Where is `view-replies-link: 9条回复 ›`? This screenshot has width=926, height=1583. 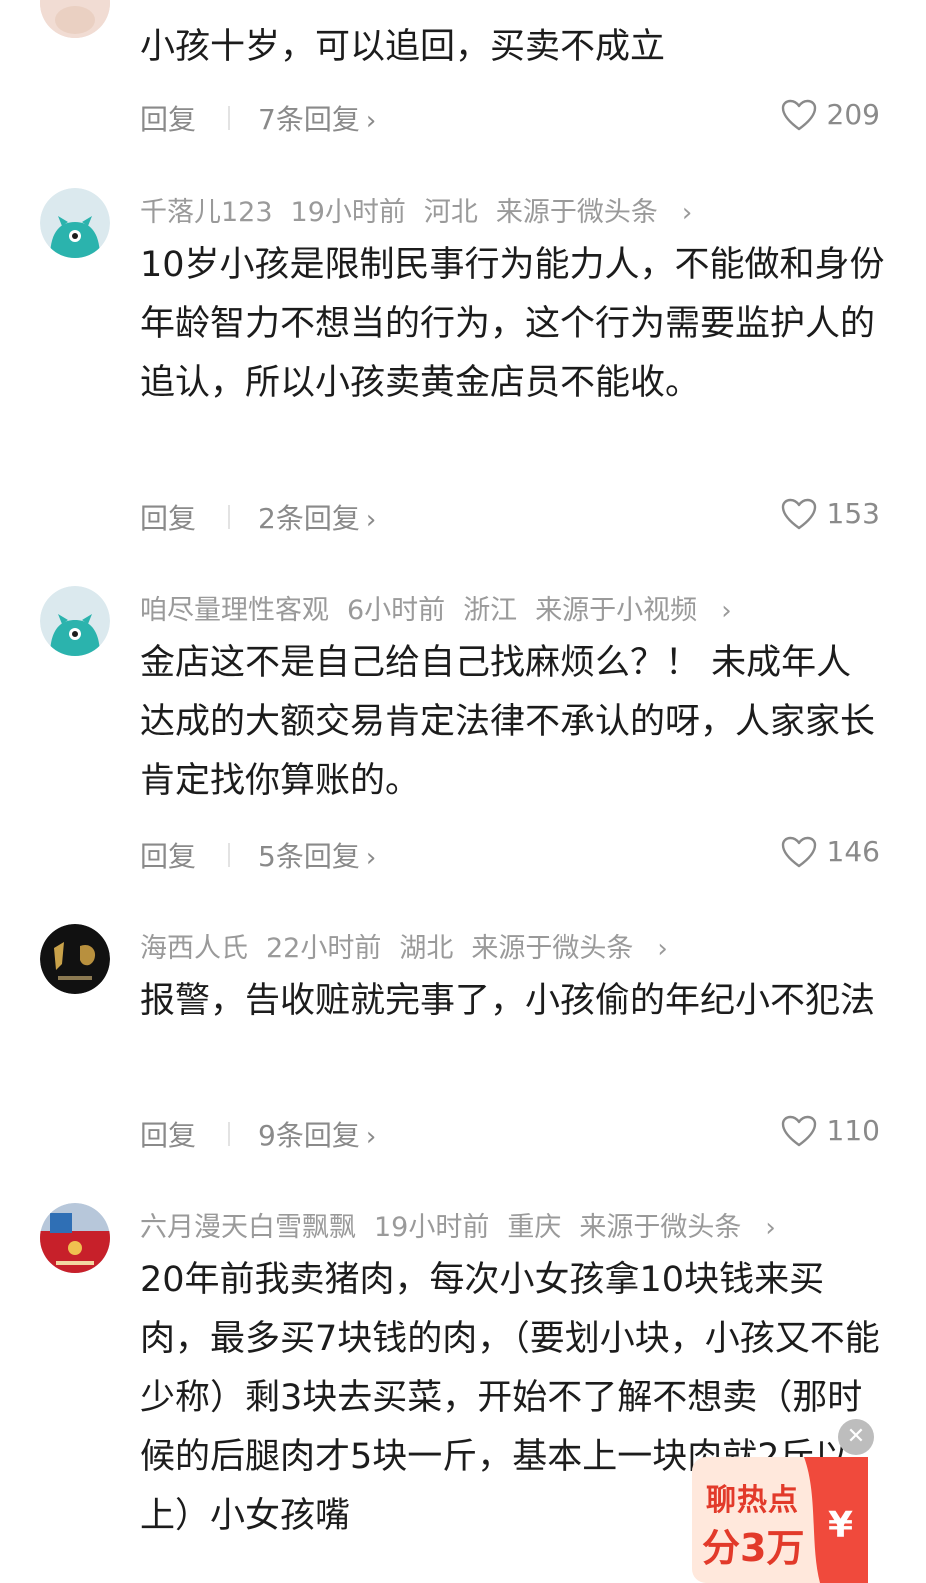 view-replies-link: 9条回复 › is located at coordinates (317, 1134).